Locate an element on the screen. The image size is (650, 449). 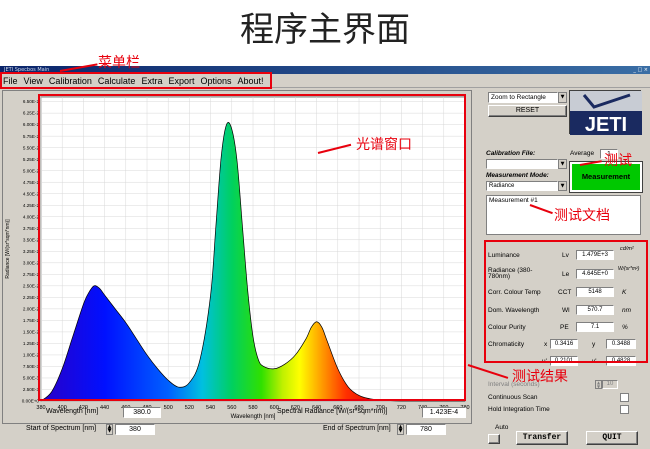
x-tick-label: 500 is located at coordinates (168, 408).